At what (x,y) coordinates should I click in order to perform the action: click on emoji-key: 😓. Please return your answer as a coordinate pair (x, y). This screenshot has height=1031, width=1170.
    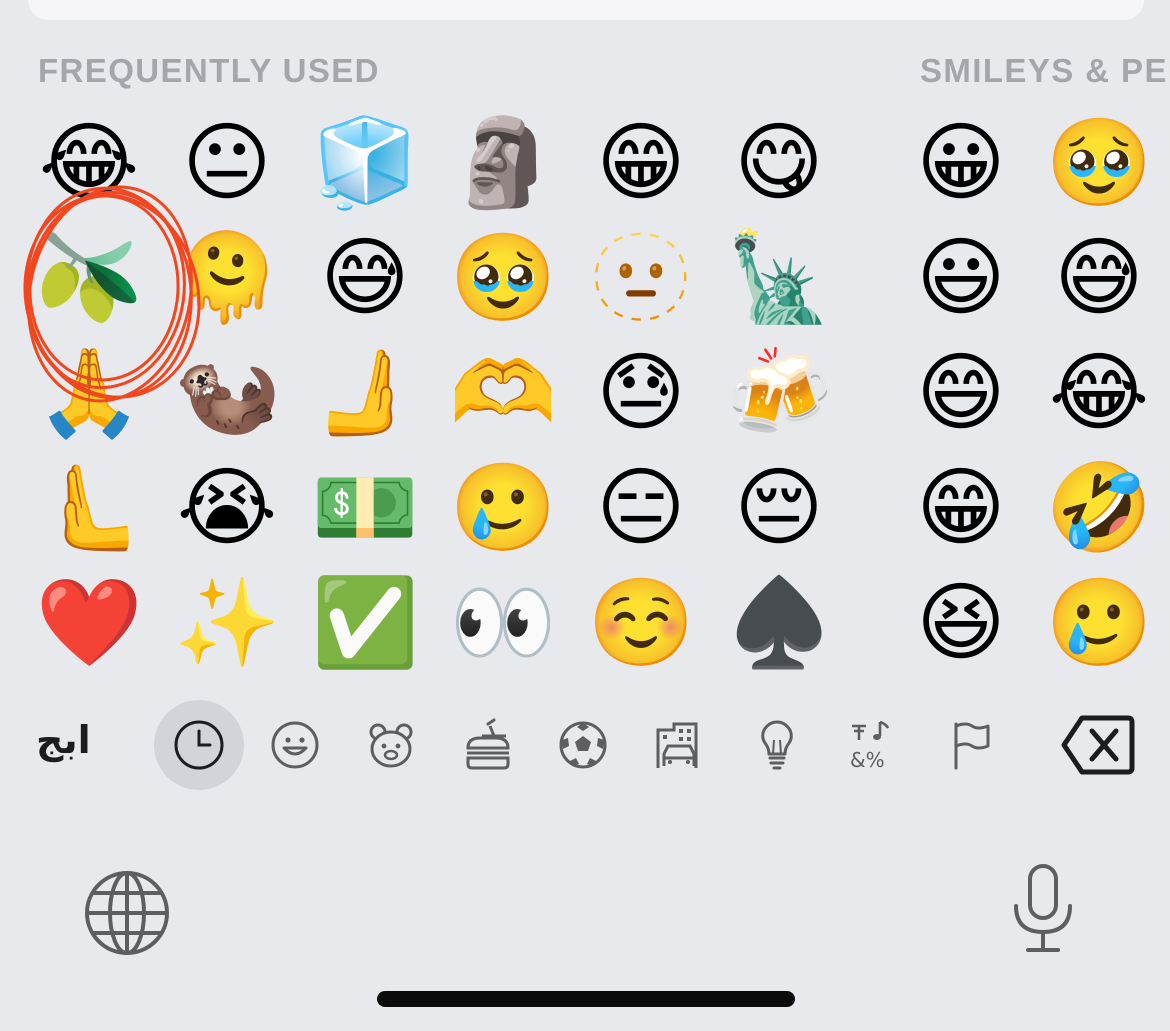
    Looking at the image, I should click on (641, 392).